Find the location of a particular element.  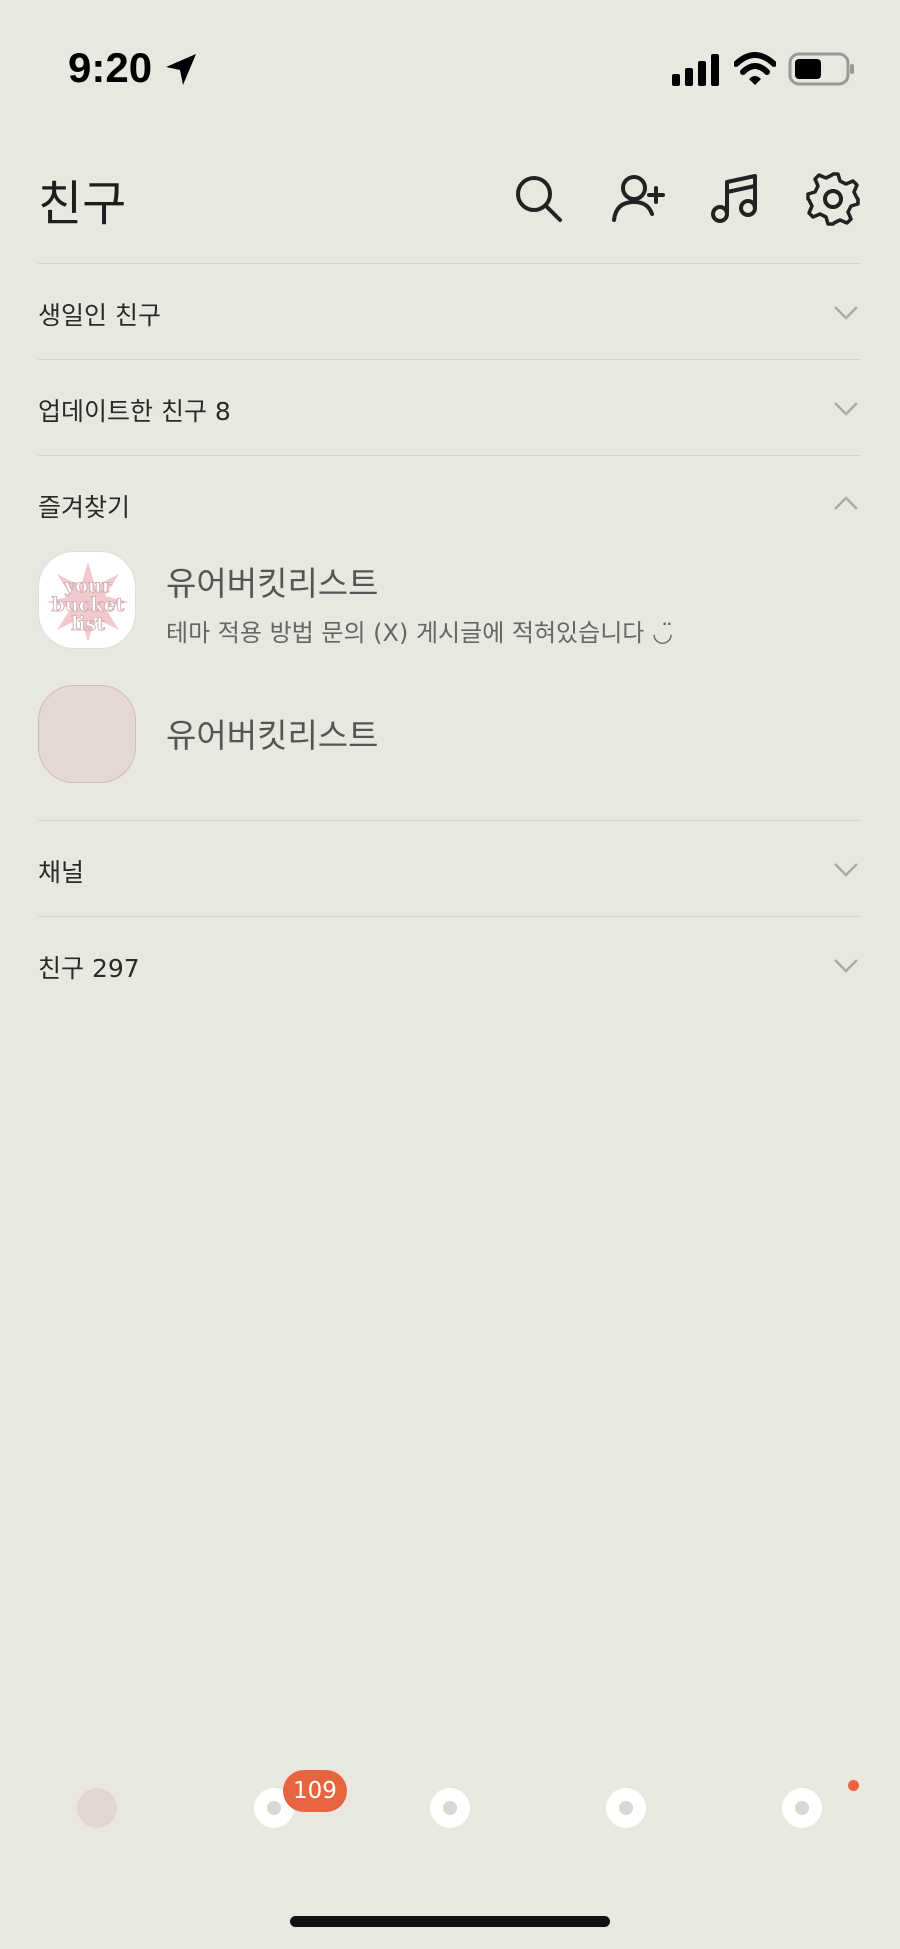

header: 친구 is located at coordinates (450, 205).